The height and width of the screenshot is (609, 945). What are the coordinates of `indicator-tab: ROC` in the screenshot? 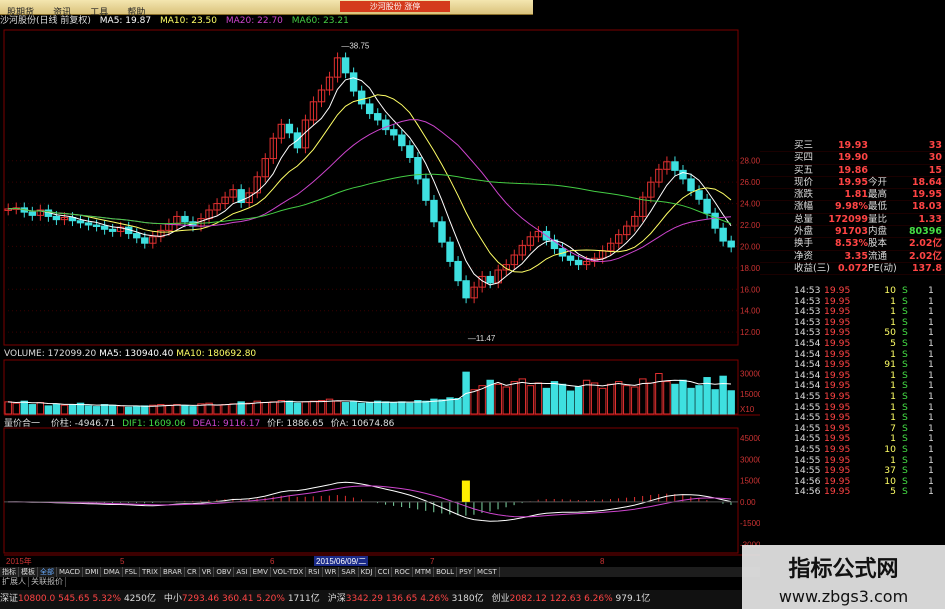 It's located at (402, 572).